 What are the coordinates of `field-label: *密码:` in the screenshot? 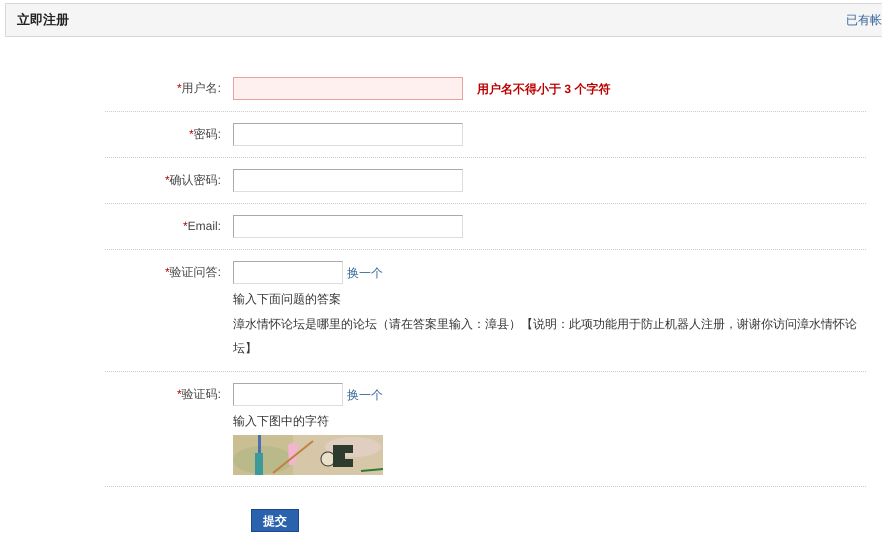 It's located at (205, 134).